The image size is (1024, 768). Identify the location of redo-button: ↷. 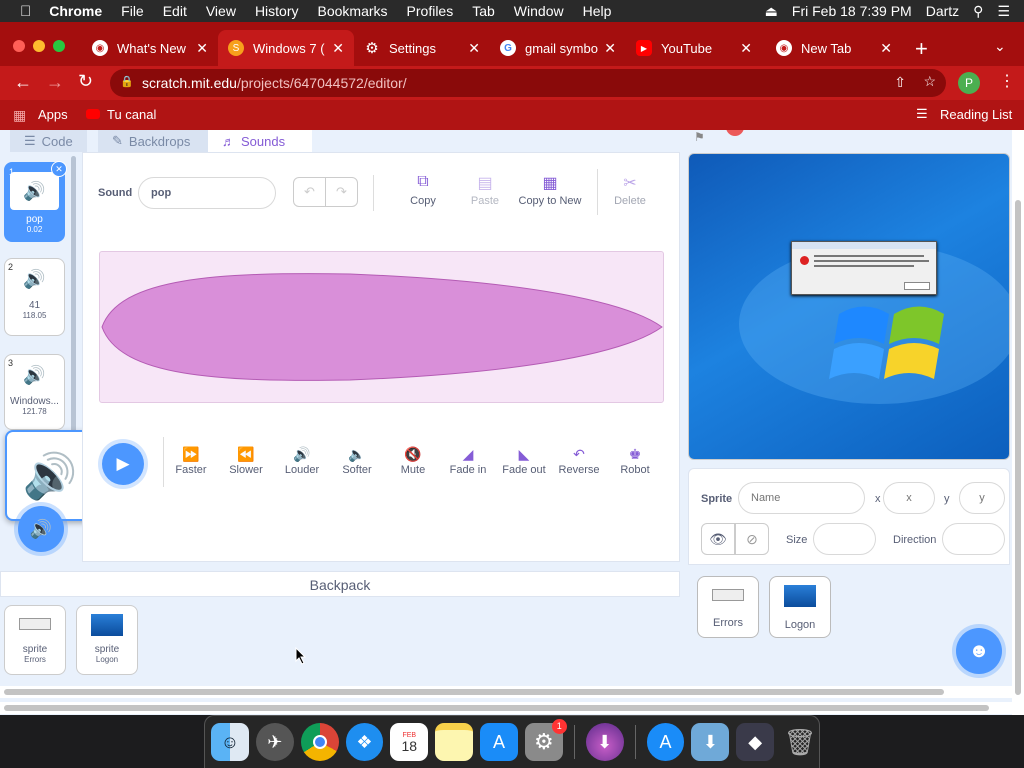
(341, 192).